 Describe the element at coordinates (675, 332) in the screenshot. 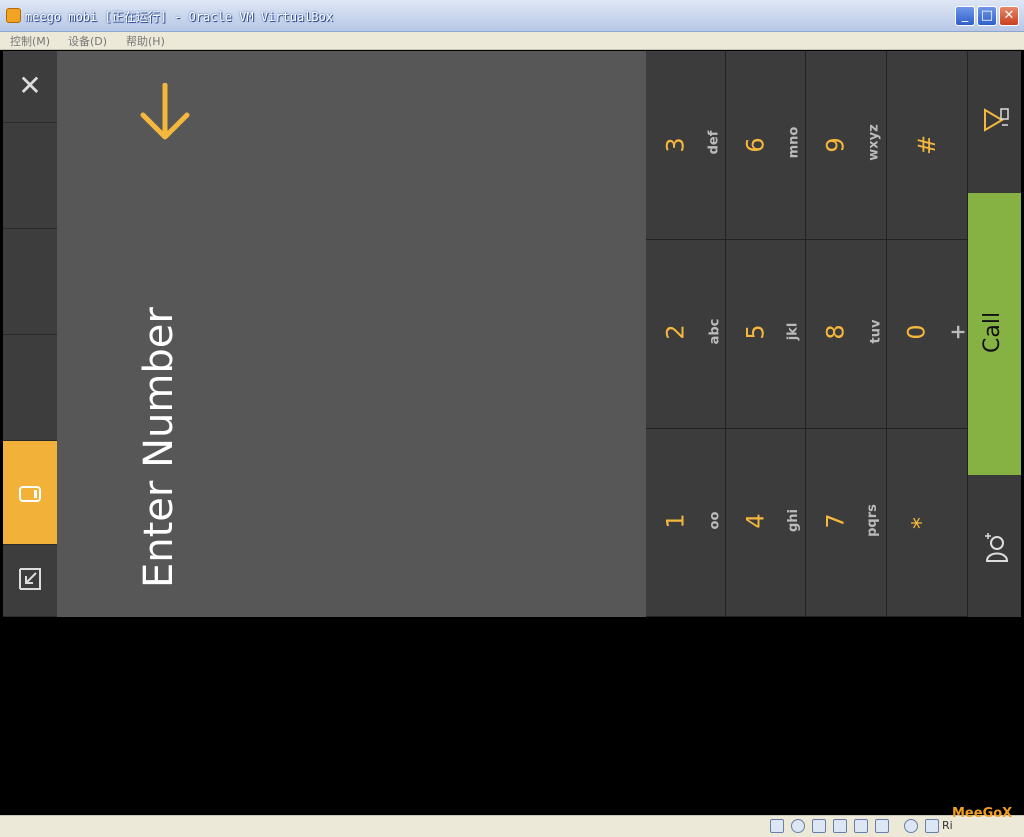

I see `key-2-digit: 2` at that location.